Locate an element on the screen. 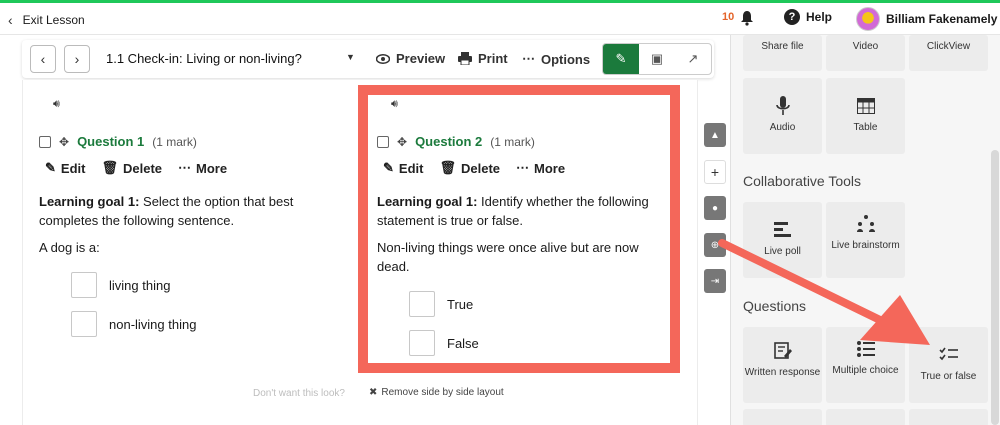  goal-label: Learning goal 1: is located at coordinates (89, 201).